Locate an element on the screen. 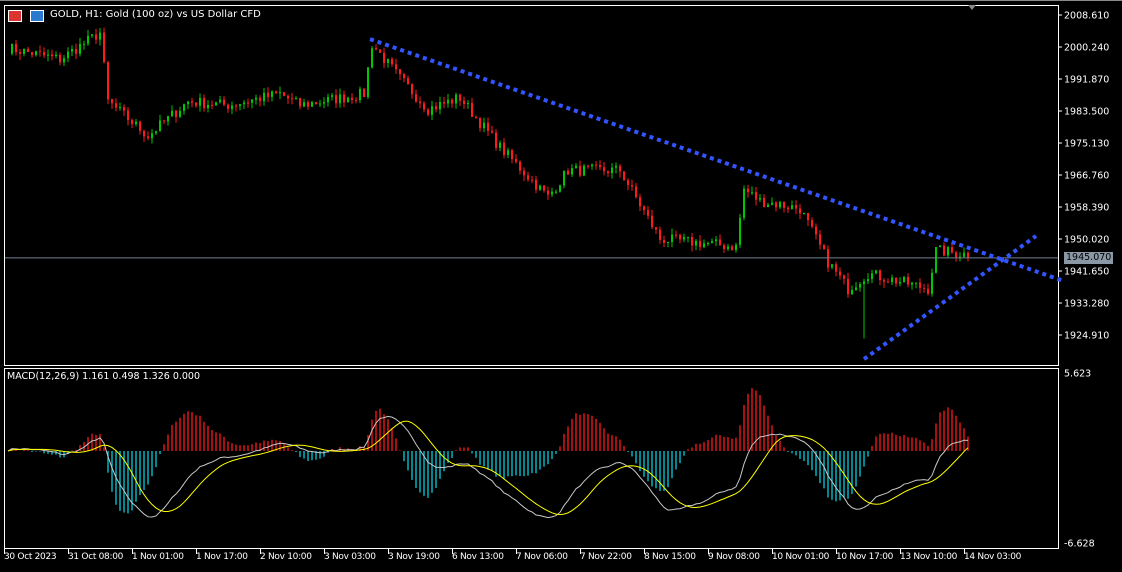 This screenshot has height=572, width=1122. time-label: 6 Nov 13:00 is located at coordinates (478, 557).